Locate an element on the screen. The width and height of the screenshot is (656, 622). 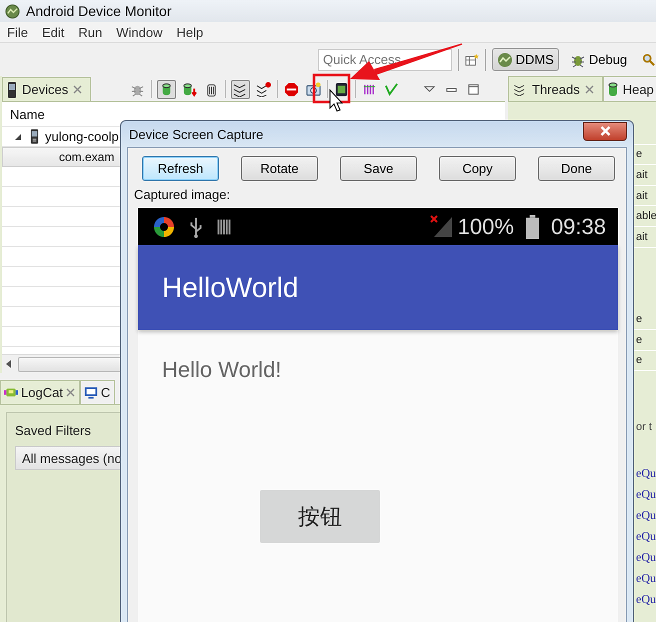
tab-label: C is located at coordinates (105, 392).